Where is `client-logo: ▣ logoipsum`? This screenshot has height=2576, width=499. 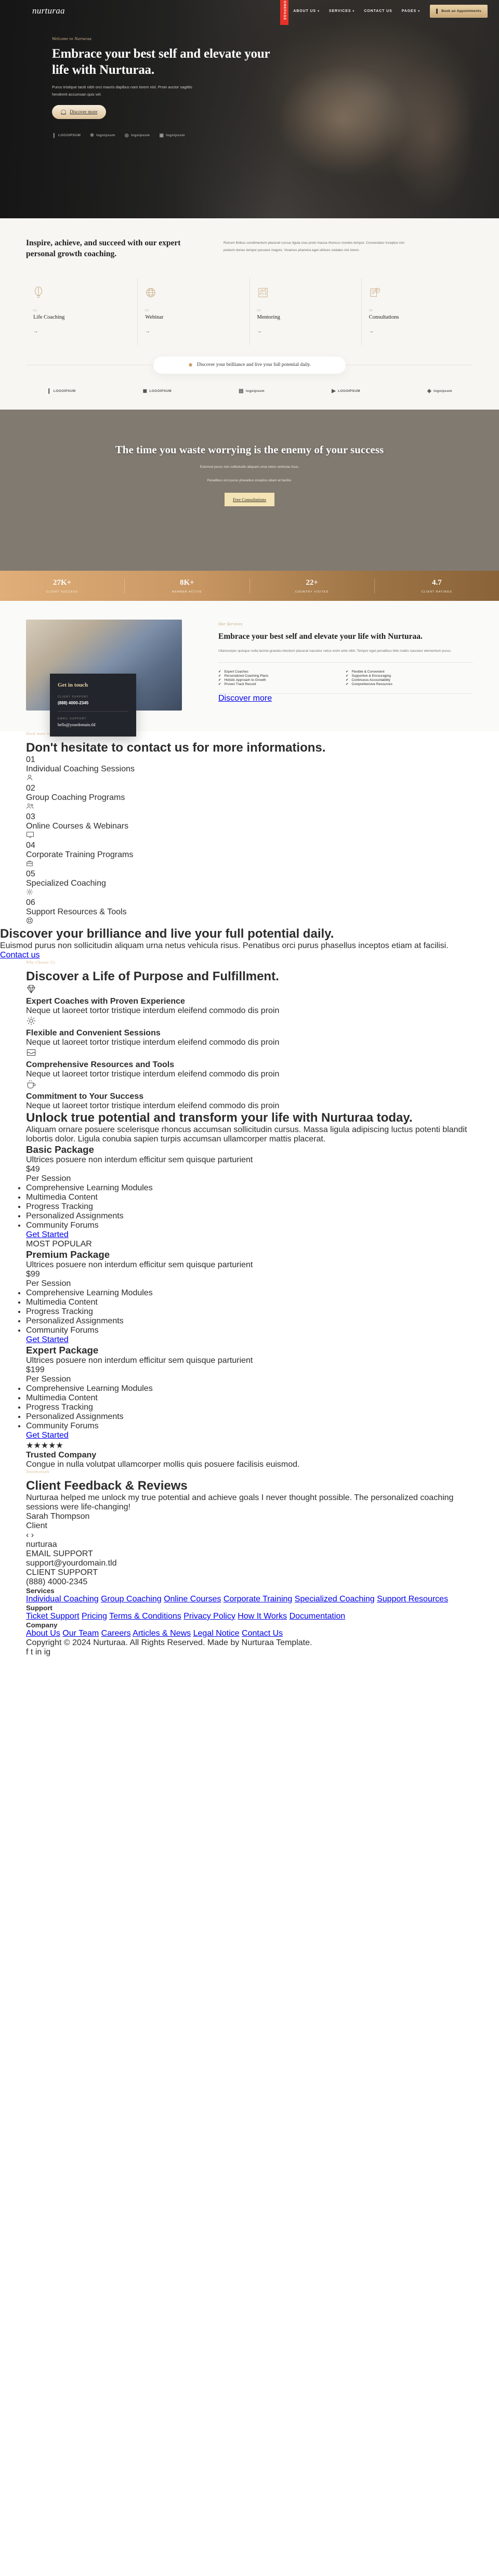
client-logo: ▣ logoipsum is located at coordinates (172, 135).